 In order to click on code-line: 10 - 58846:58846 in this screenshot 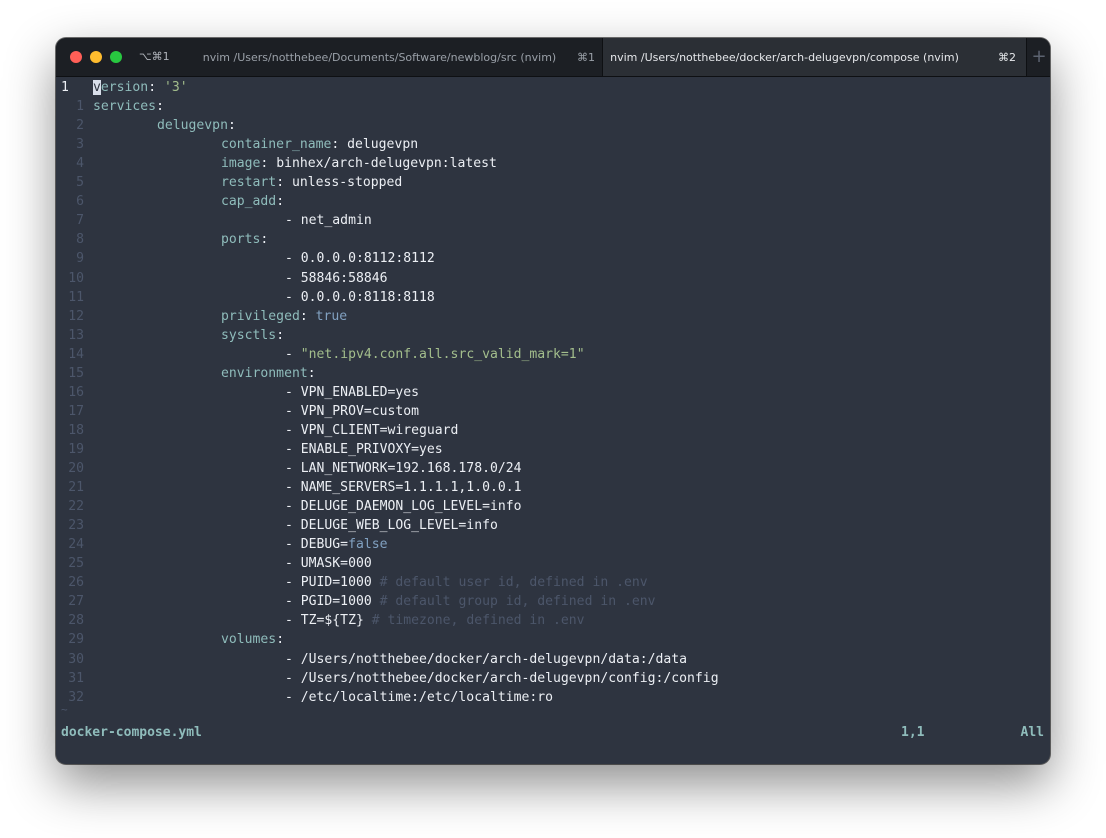, I will do `click(553, 278)`.